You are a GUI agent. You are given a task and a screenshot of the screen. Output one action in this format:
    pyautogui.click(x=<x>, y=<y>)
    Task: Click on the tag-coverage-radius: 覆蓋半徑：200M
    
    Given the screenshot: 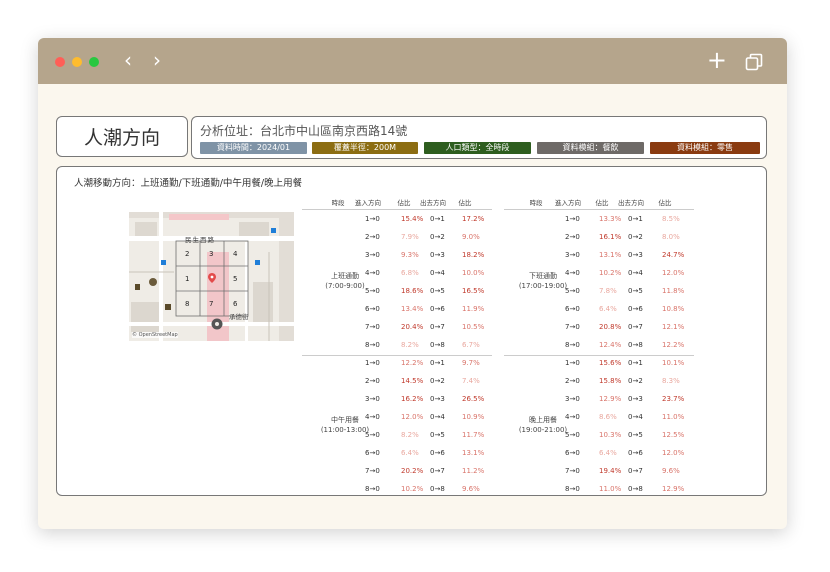 What is the action you would take?
    pyautogui.click(x=365, y=148)
    